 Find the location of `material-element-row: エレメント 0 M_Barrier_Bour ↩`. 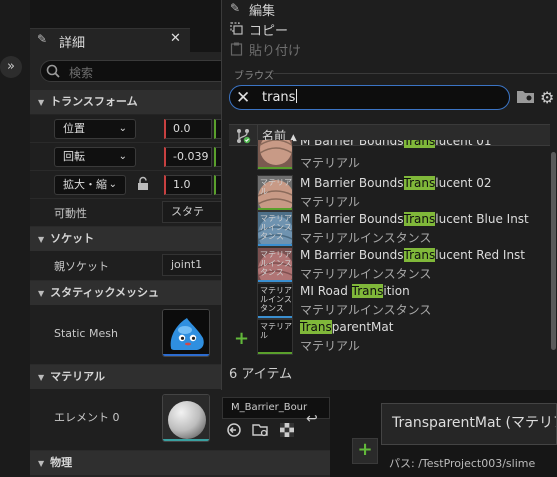

material-element-row: エレメント 0 M_Barrier_Bour ↩ is located at coordinates (180, 420).